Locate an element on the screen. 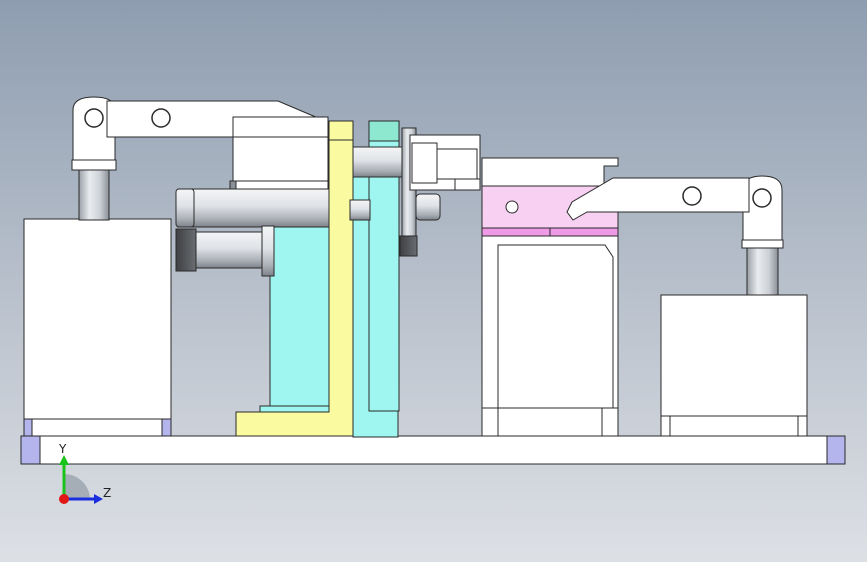 The height and width of the screenshot is (562, 867). left-clamp-block is located at coordinates (97, 327).